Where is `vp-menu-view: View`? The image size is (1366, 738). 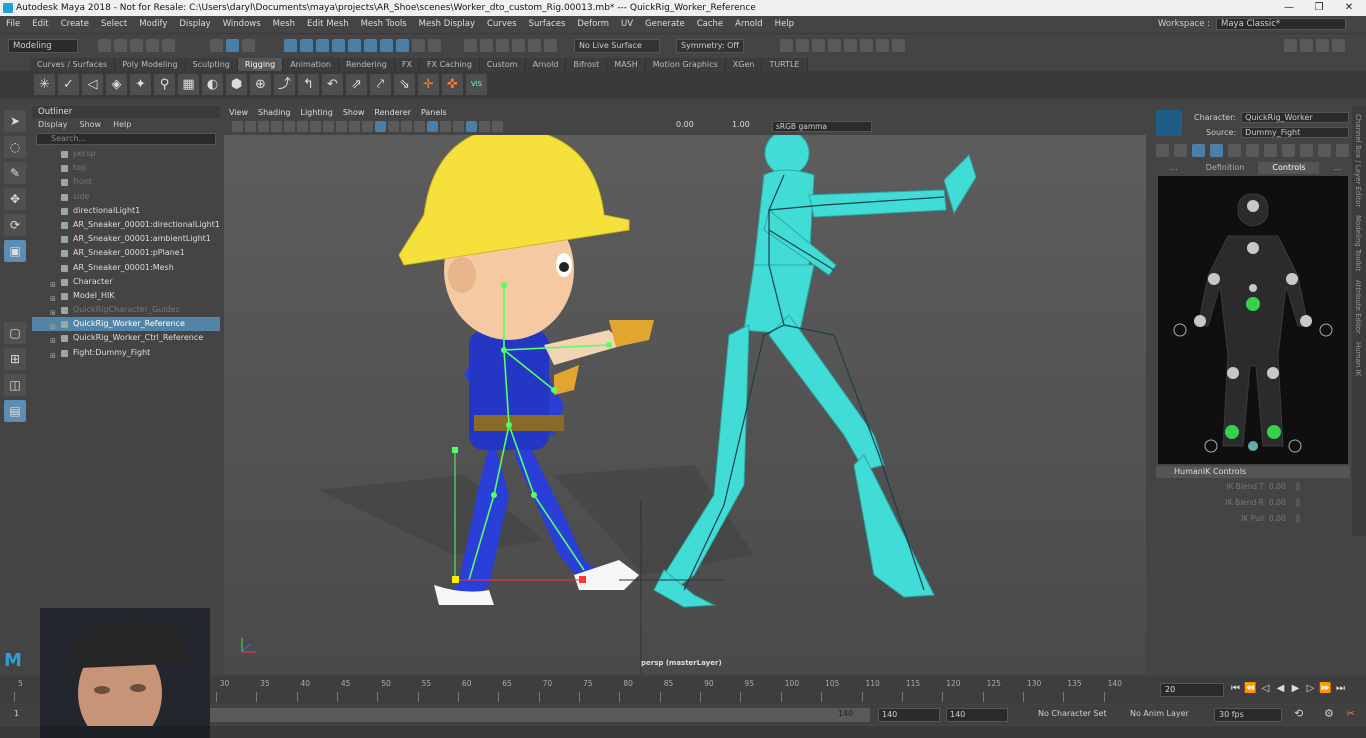 vp-menu-view: View is located at coordinates (238, 112).